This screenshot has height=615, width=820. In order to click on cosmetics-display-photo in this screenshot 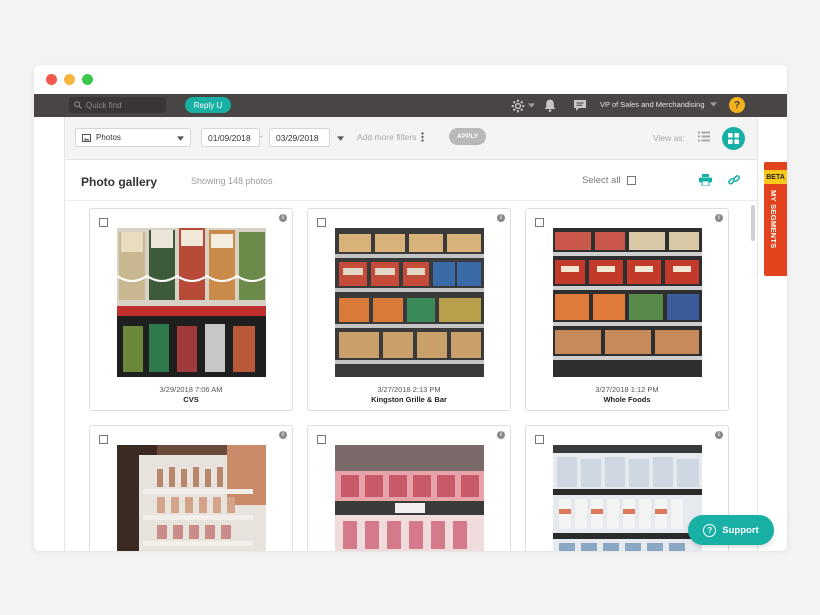, I will do `click(191, 498)`.